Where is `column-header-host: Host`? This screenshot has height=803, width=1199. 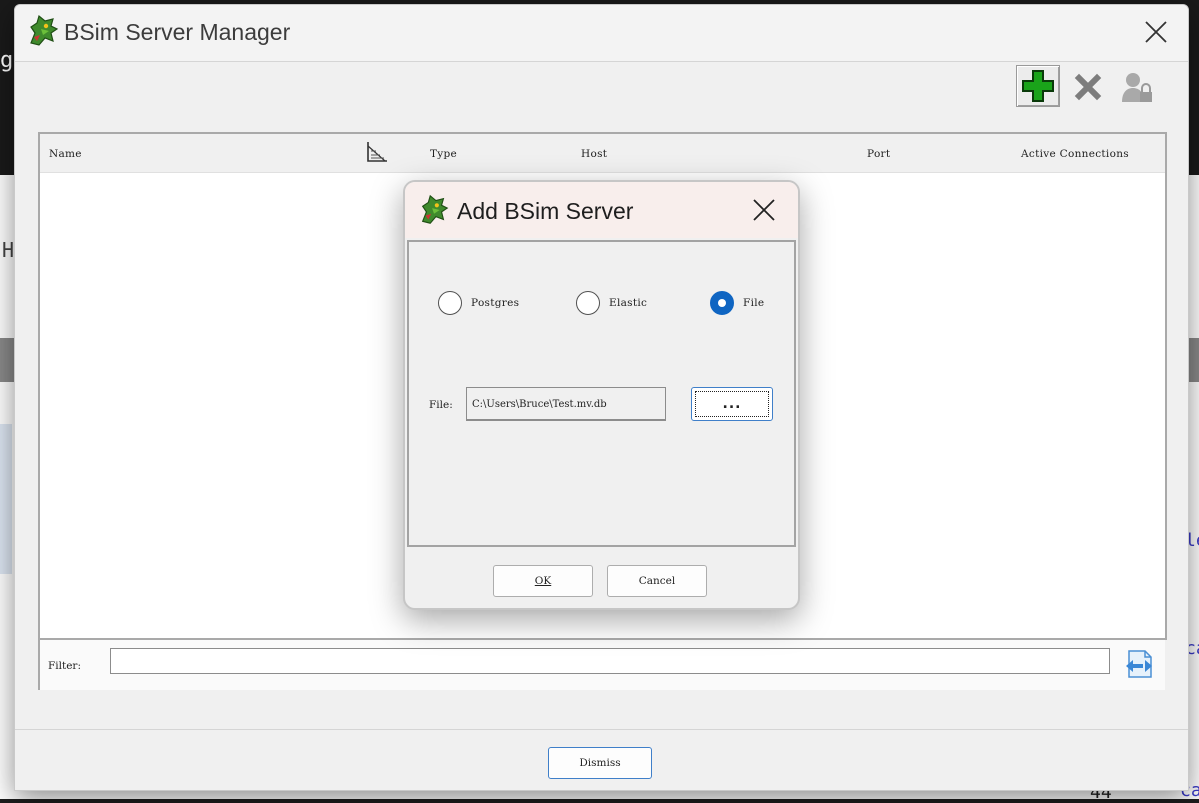 column-header-host: Host is located at coordinates (594, 154).